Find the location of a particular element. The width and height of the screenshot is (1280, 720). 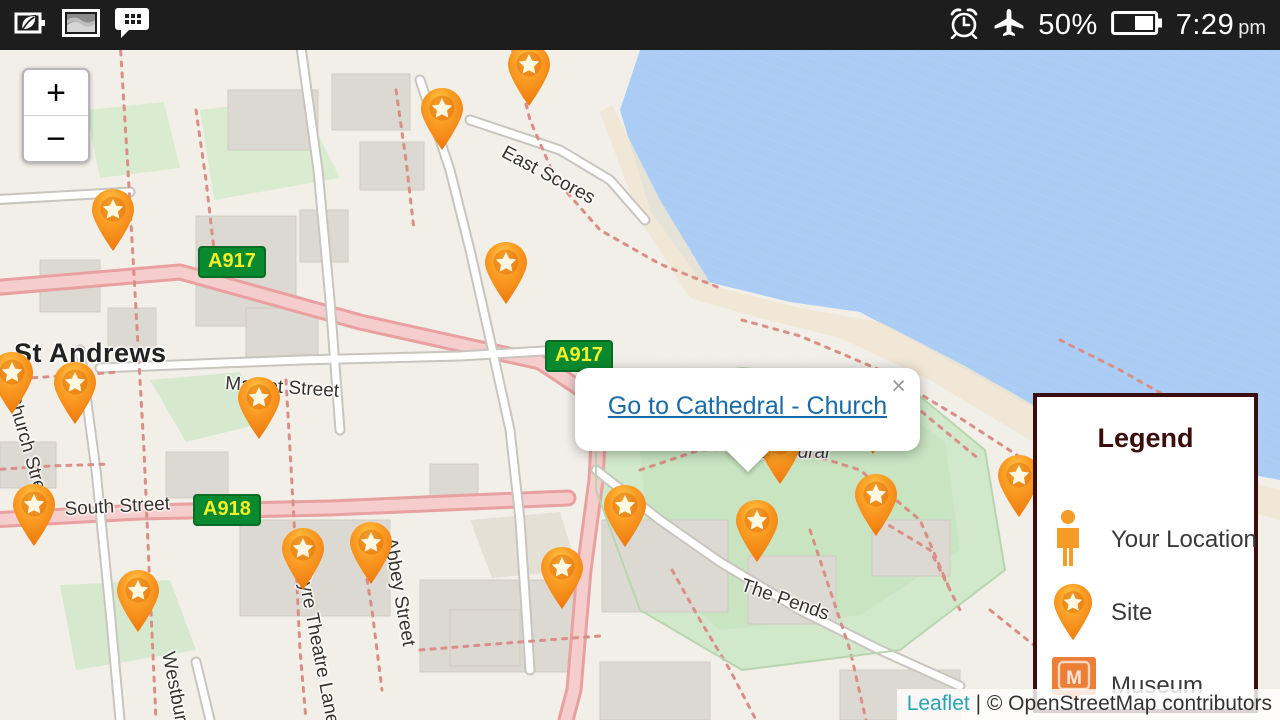

osm-attribution-text: © OpenStreetMap contributors is located at coordinates (1129, 703).